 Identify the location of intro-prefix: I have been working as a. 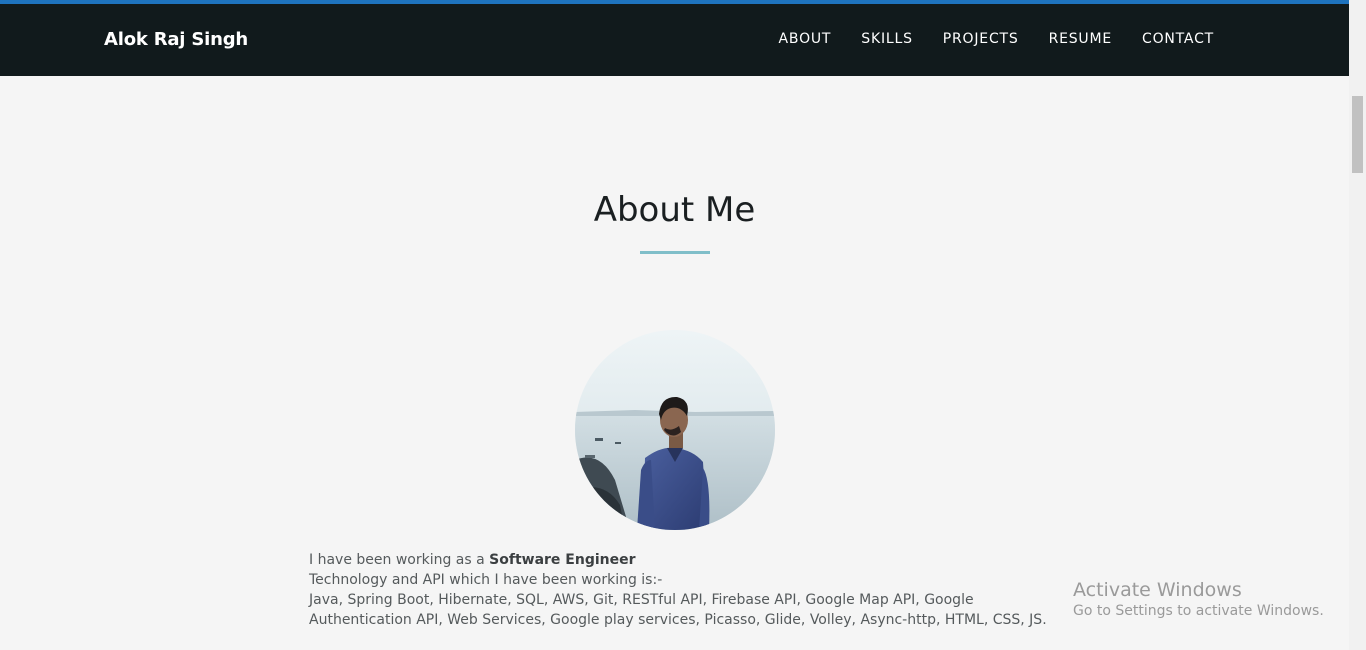
(399, 560).